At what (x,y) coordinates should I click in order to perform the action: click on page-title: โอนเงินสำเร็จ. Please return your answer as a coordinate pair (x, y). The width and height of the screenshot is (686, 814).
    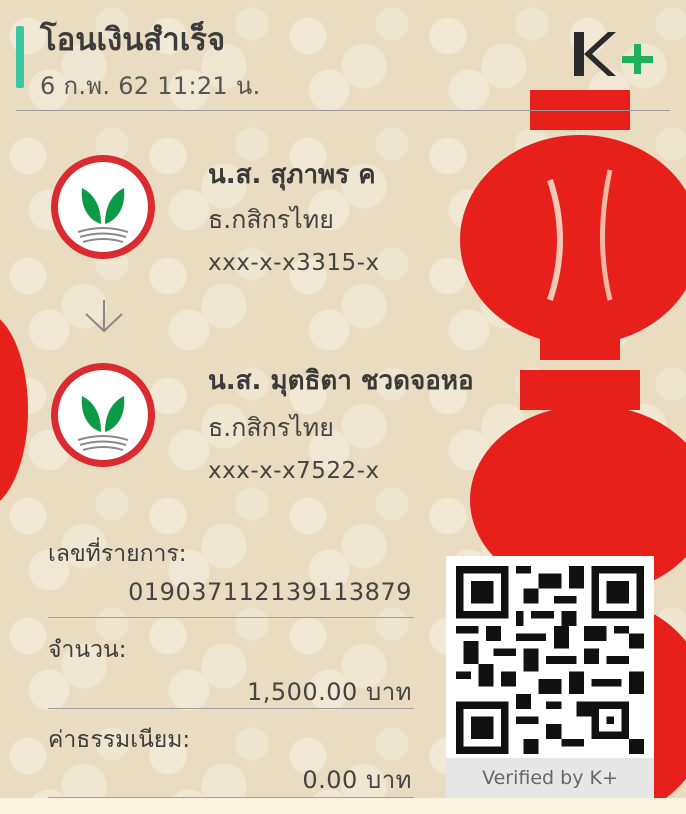
    Looking at the image, I should click on (133, 40).